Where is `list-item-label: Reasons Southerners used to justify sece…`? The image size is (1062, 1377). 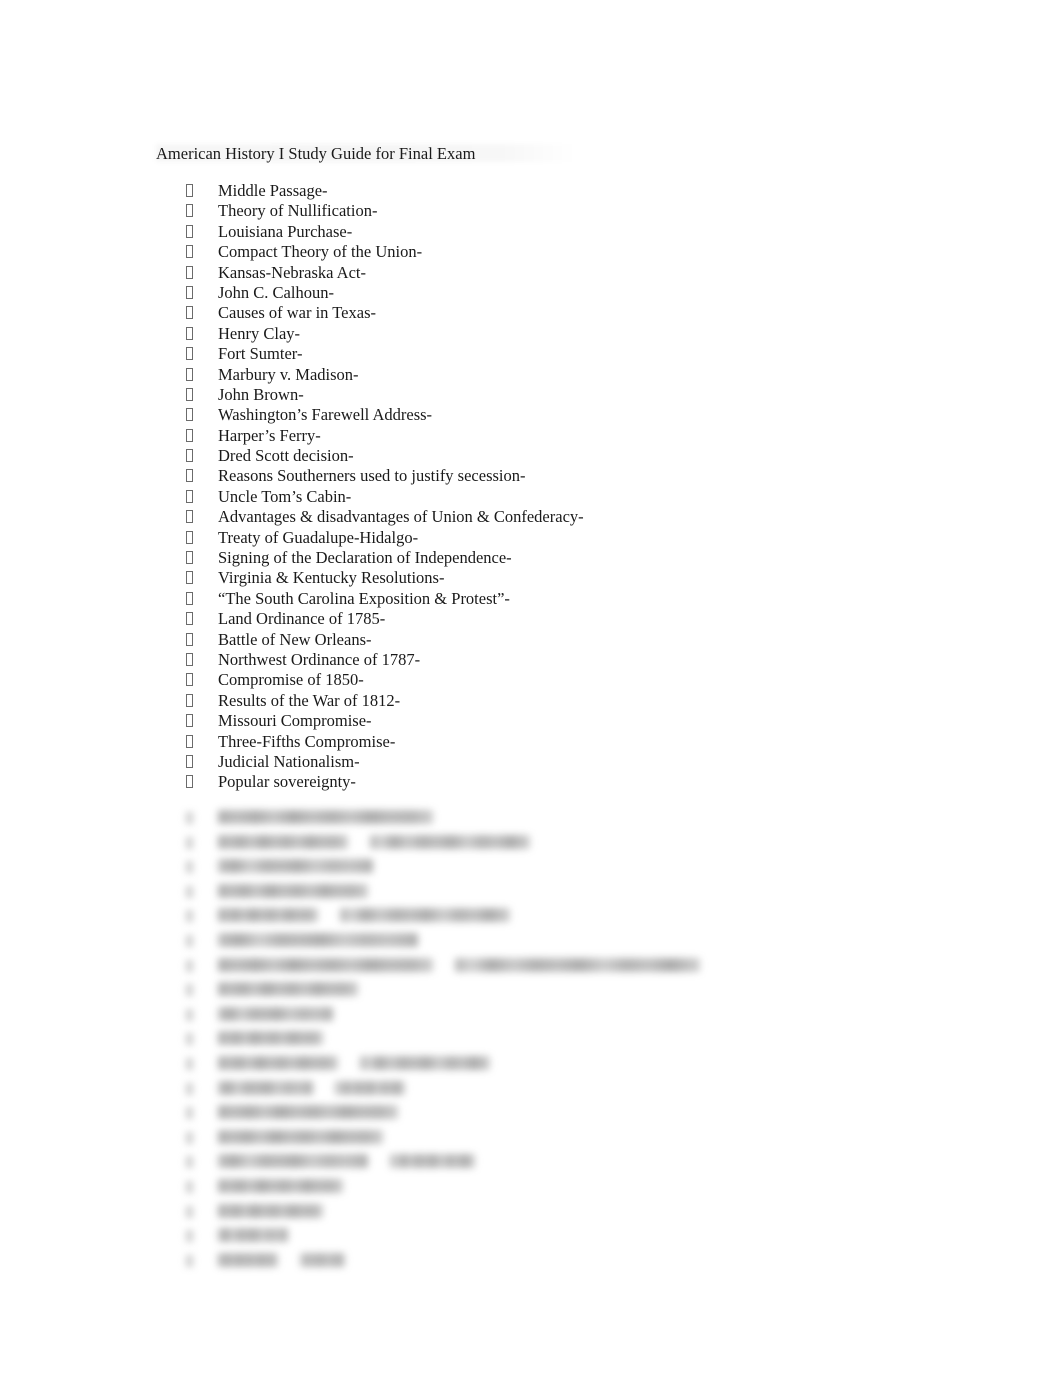 list-item-label: Reasons Southerners used to justify sece… is located at coordinates (372, 476).